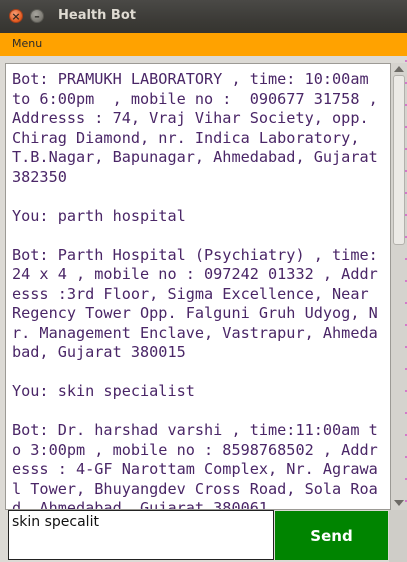 This screenshot has width=407, height=562. I want to click on scrollbar-thumb, so click(399, 160).